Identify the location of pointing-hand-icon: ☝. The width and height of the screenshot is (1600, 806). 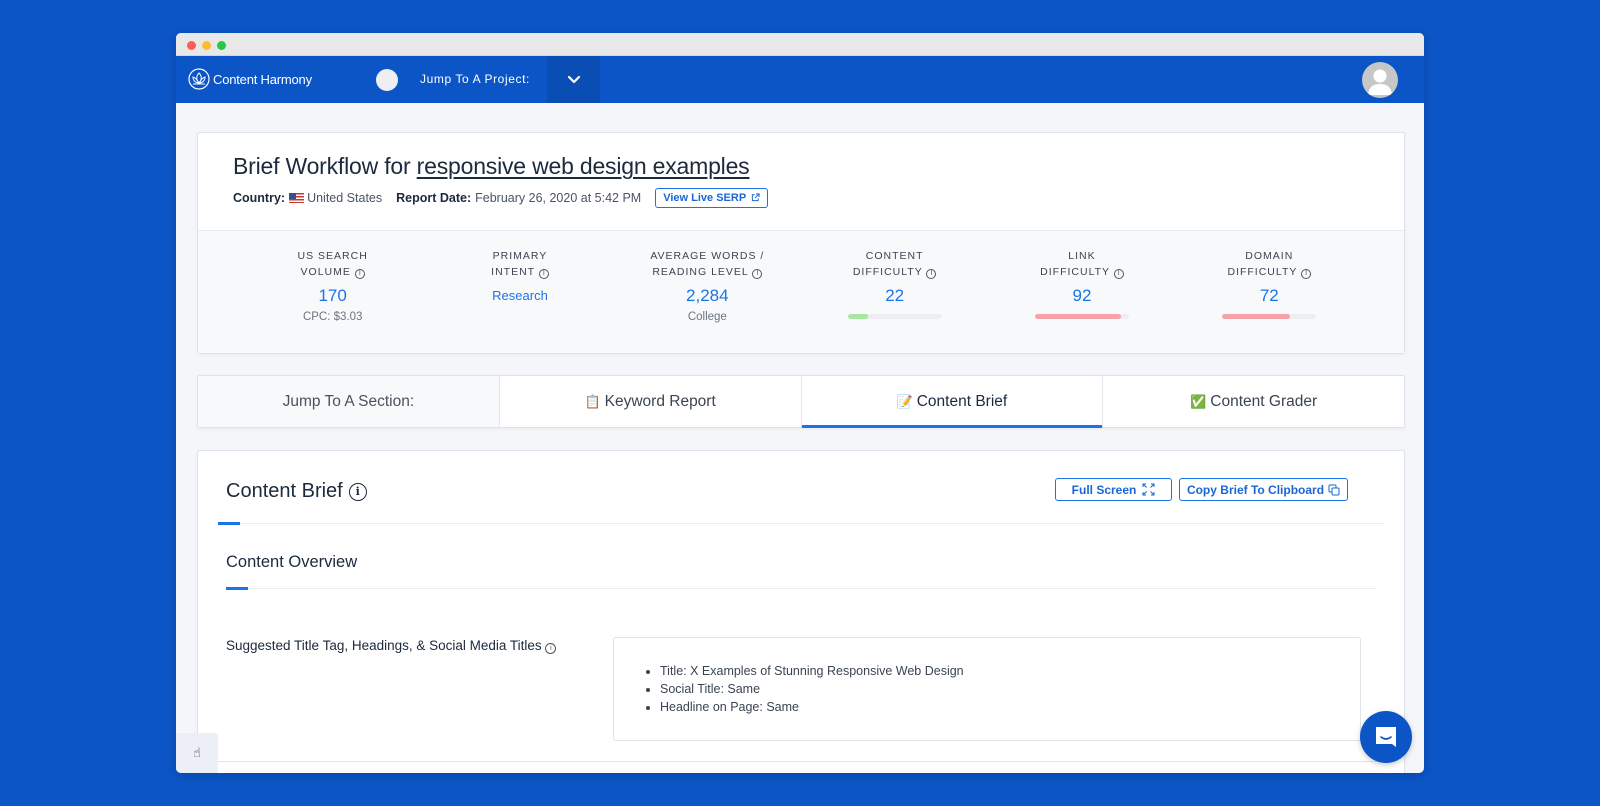
(197, 753).